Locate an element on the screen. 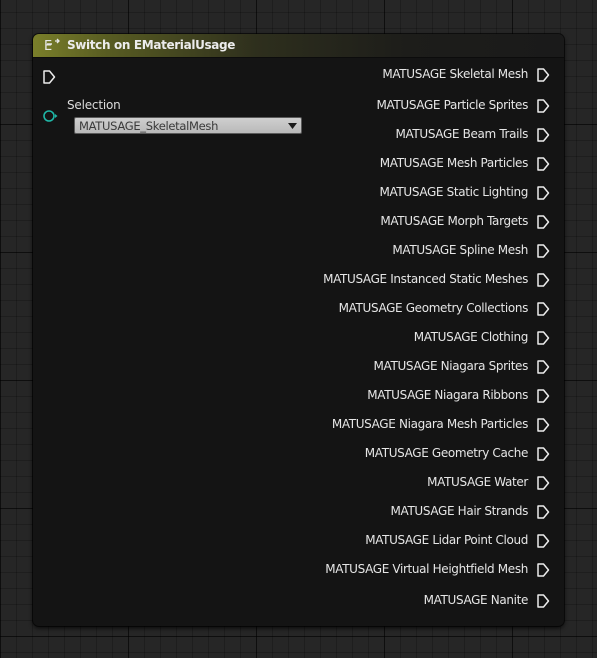 The image size is (597, 658). output-pin-row: MATUSAGE Instanced Static Meshes is located at coordinates (314, 280).